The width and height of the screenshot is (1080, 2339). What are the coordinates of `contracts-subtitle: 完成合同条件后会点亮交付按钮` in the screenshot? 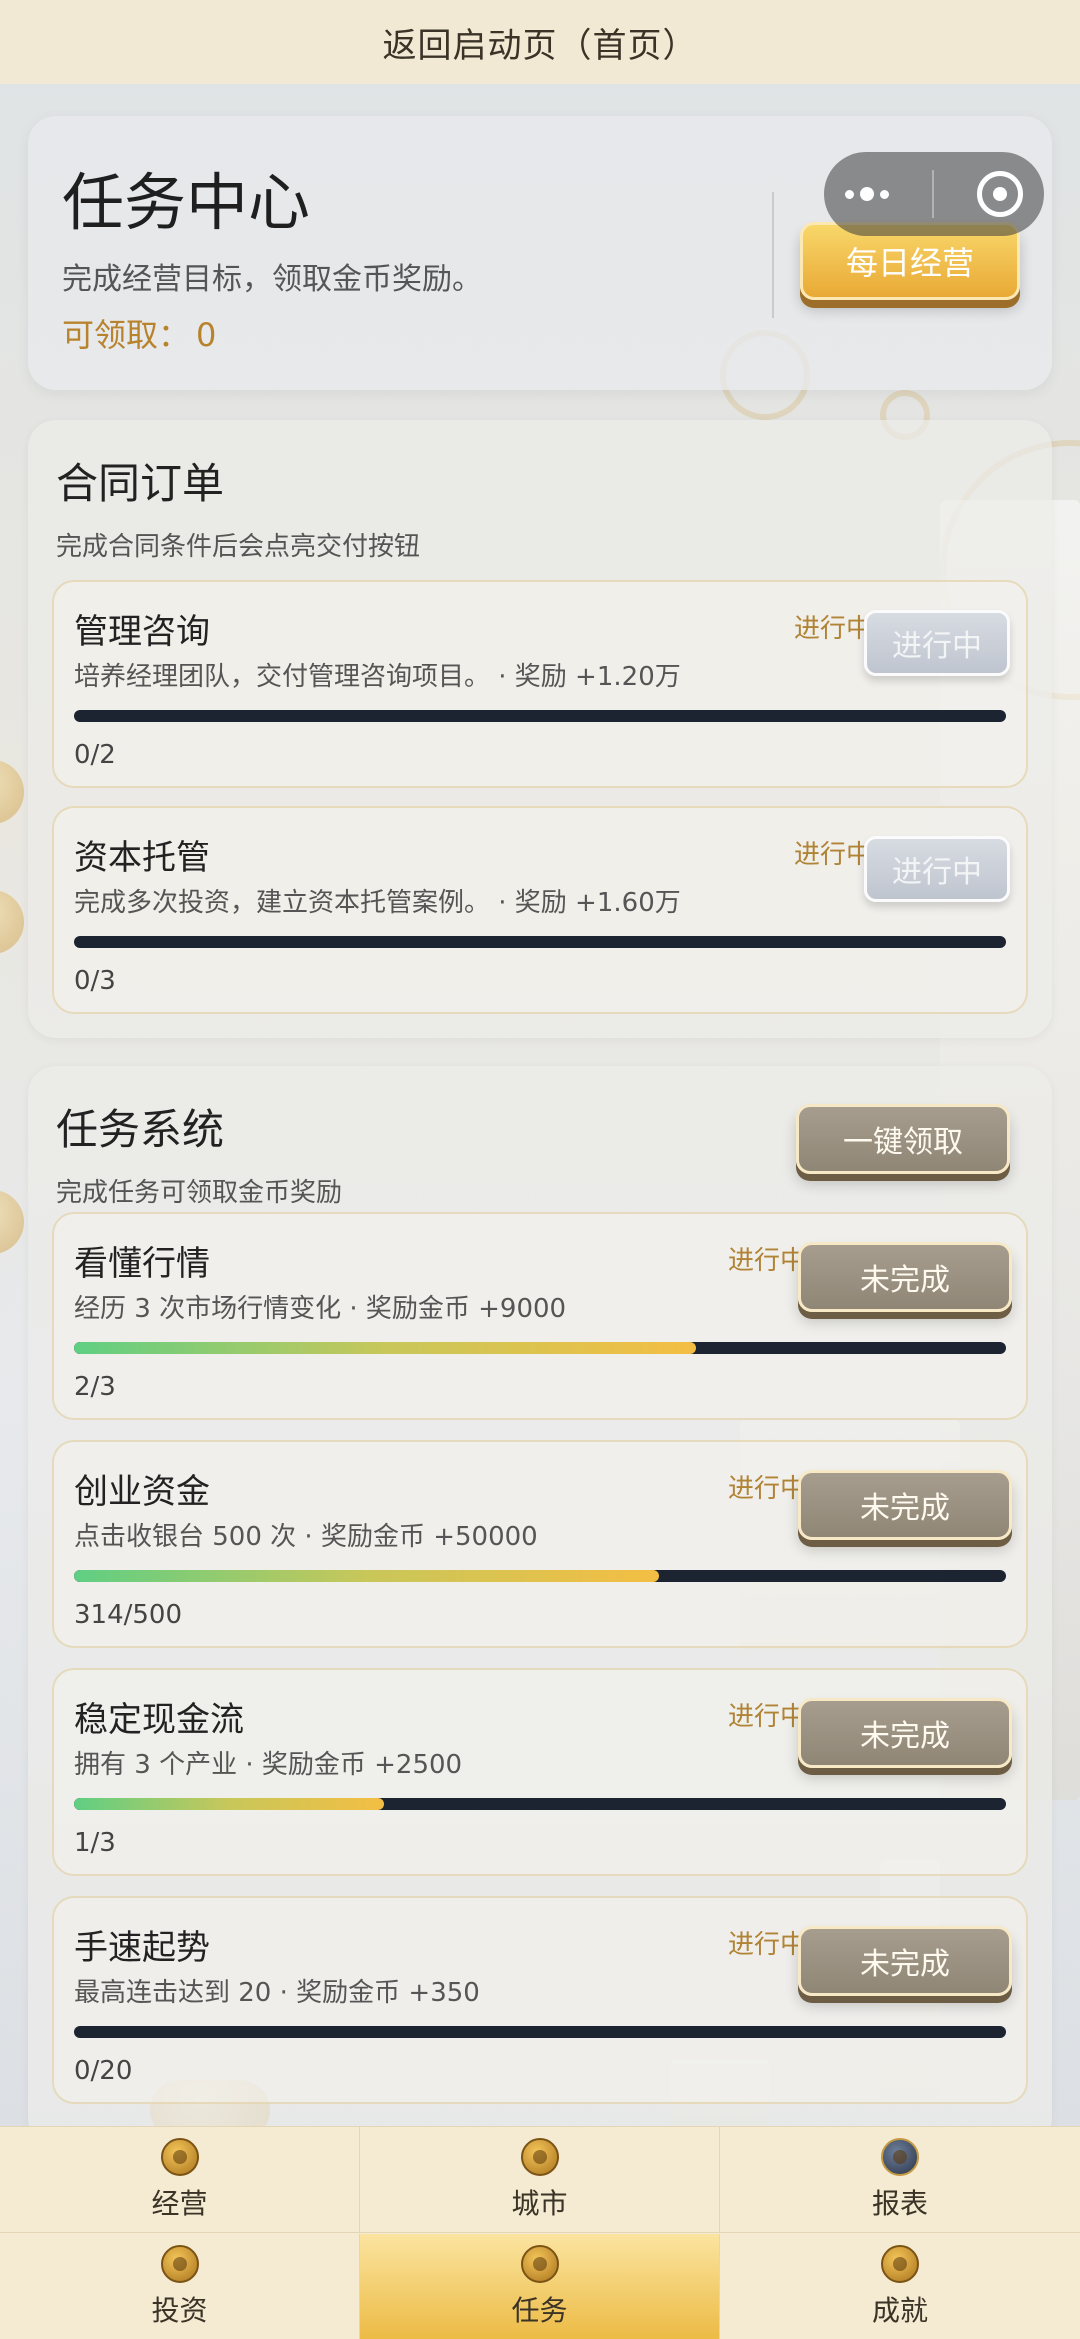 It's located at (238, 547).